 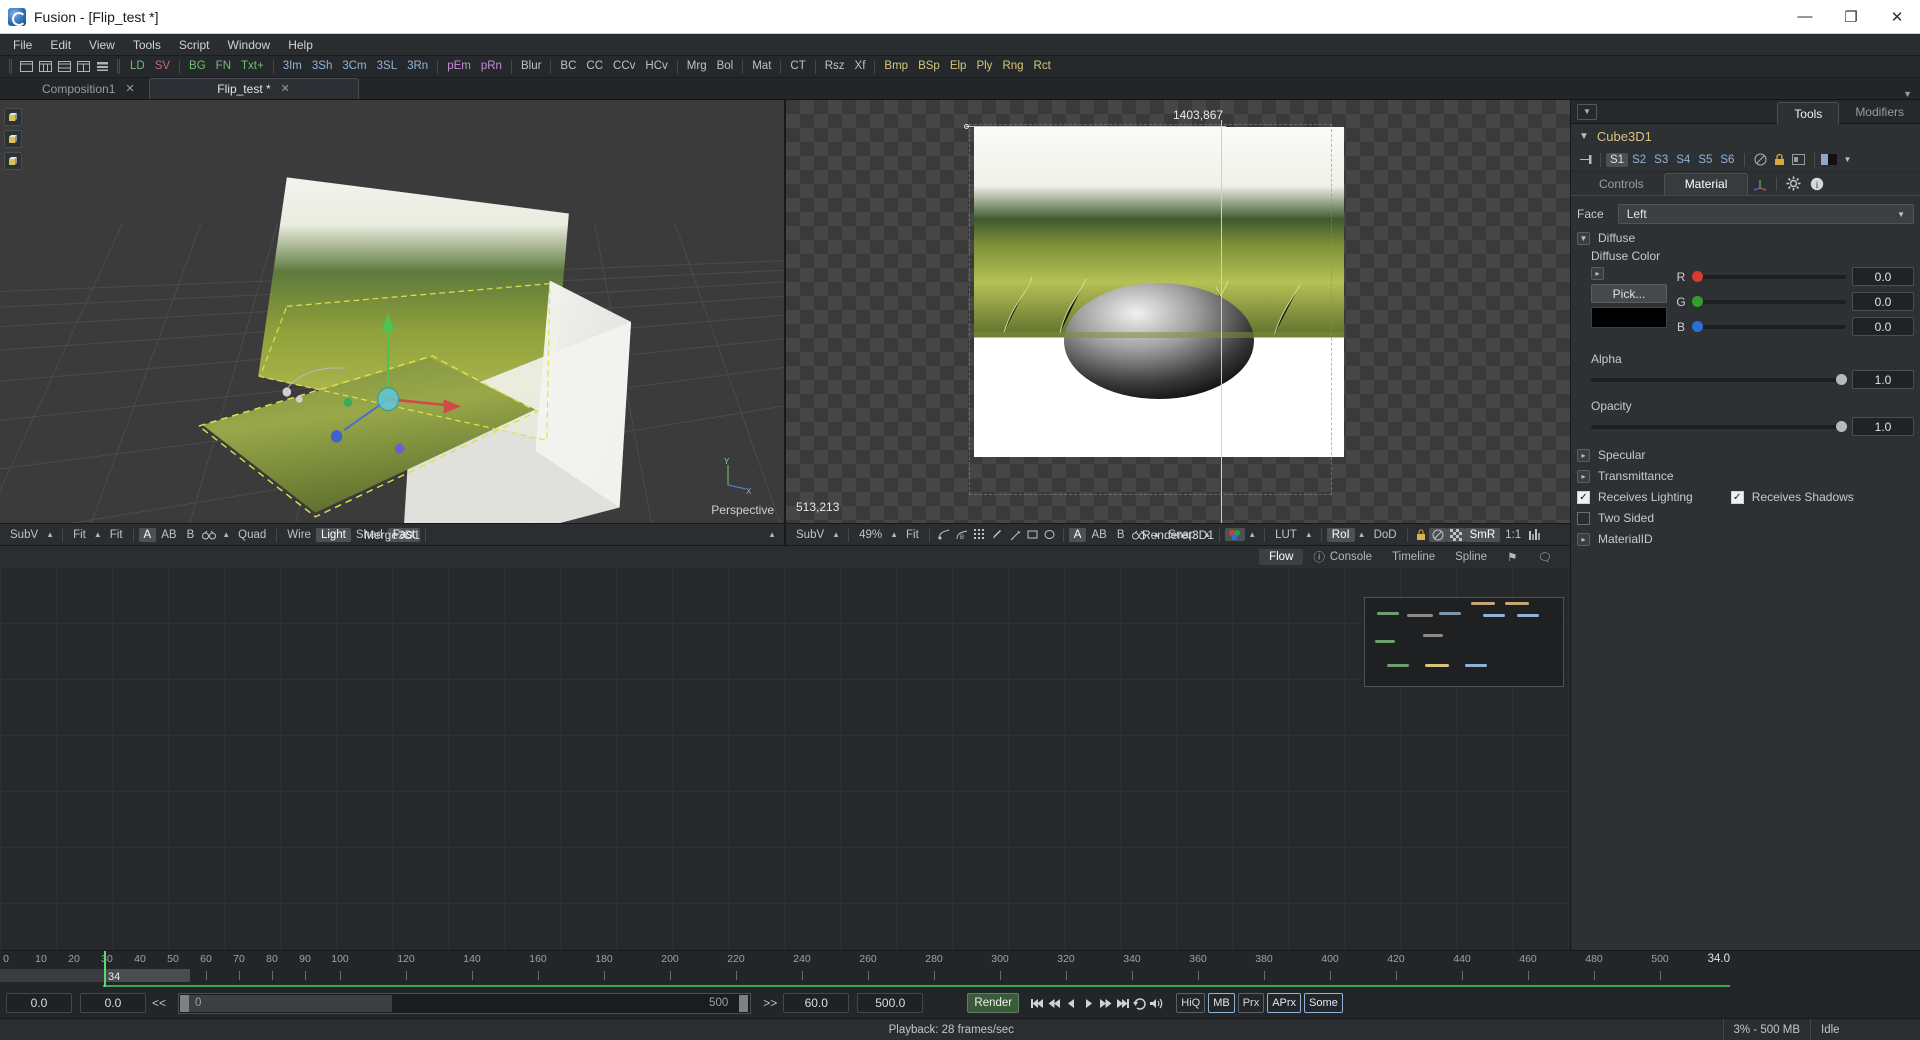 What do you see at coordinates (1629, 317) in the screenshot?
I see `color-swatch` at bounding box center [1629, 317].